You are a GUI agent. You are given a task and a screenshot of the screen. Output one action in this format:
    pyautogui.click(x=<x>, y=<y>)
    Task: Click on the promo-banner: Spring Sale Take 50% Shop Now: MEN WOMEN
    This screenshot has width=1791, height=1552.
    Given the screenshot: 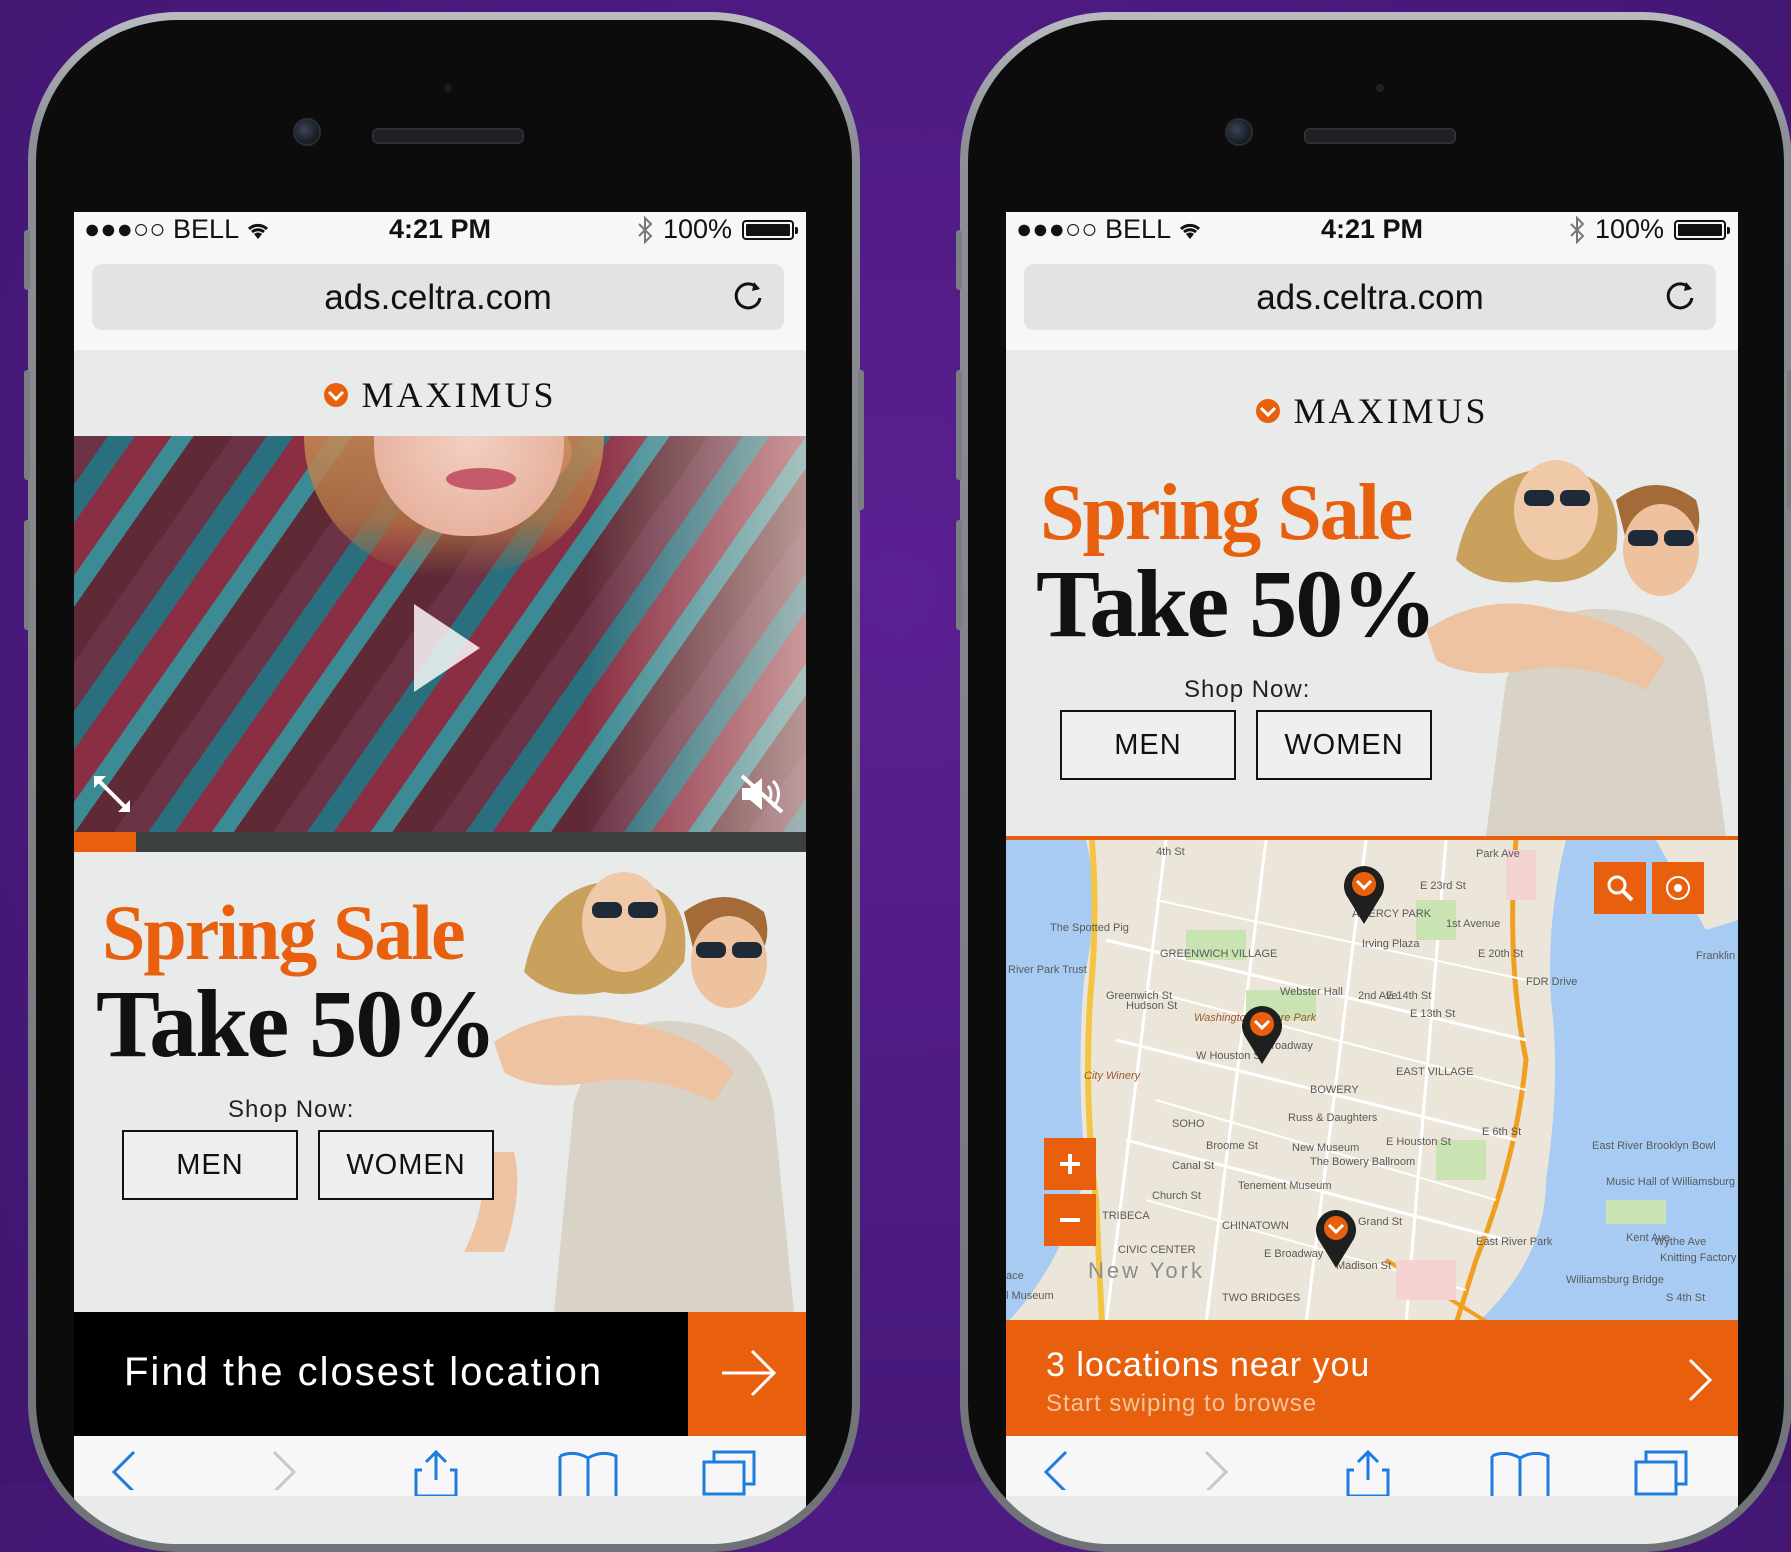 What is the action you would take?
    pyautogui.click(x=440, y=1082)
    